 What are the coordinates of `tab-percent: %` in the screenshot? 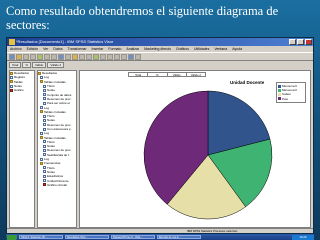 It's located at (27, 65).